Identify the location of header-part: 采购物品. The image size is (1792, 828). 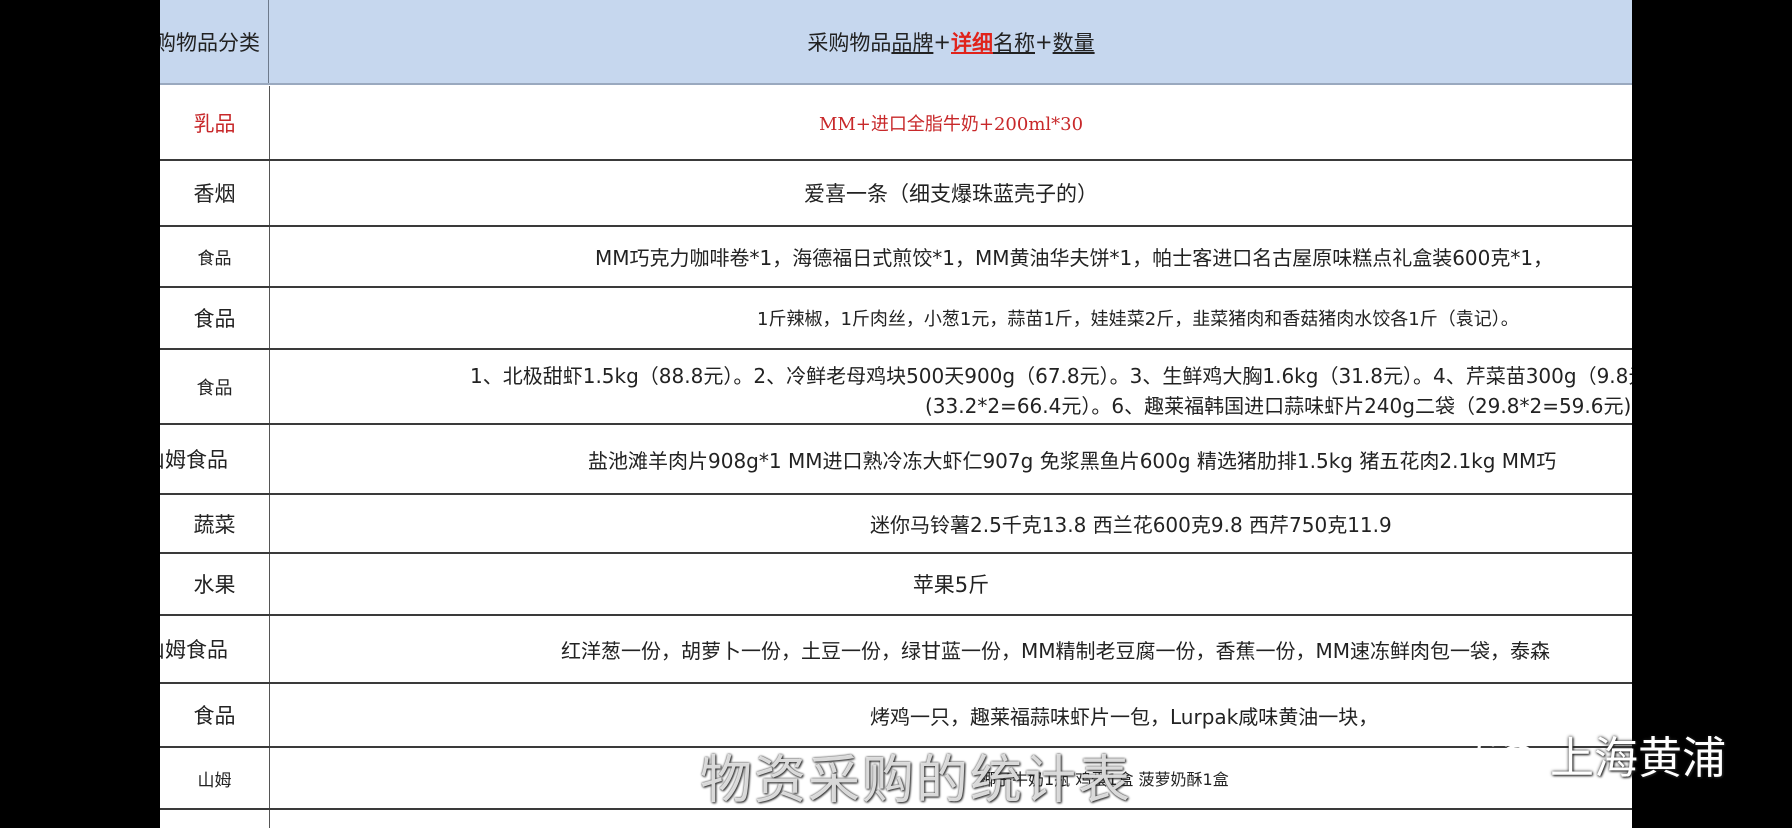
(849, 42).